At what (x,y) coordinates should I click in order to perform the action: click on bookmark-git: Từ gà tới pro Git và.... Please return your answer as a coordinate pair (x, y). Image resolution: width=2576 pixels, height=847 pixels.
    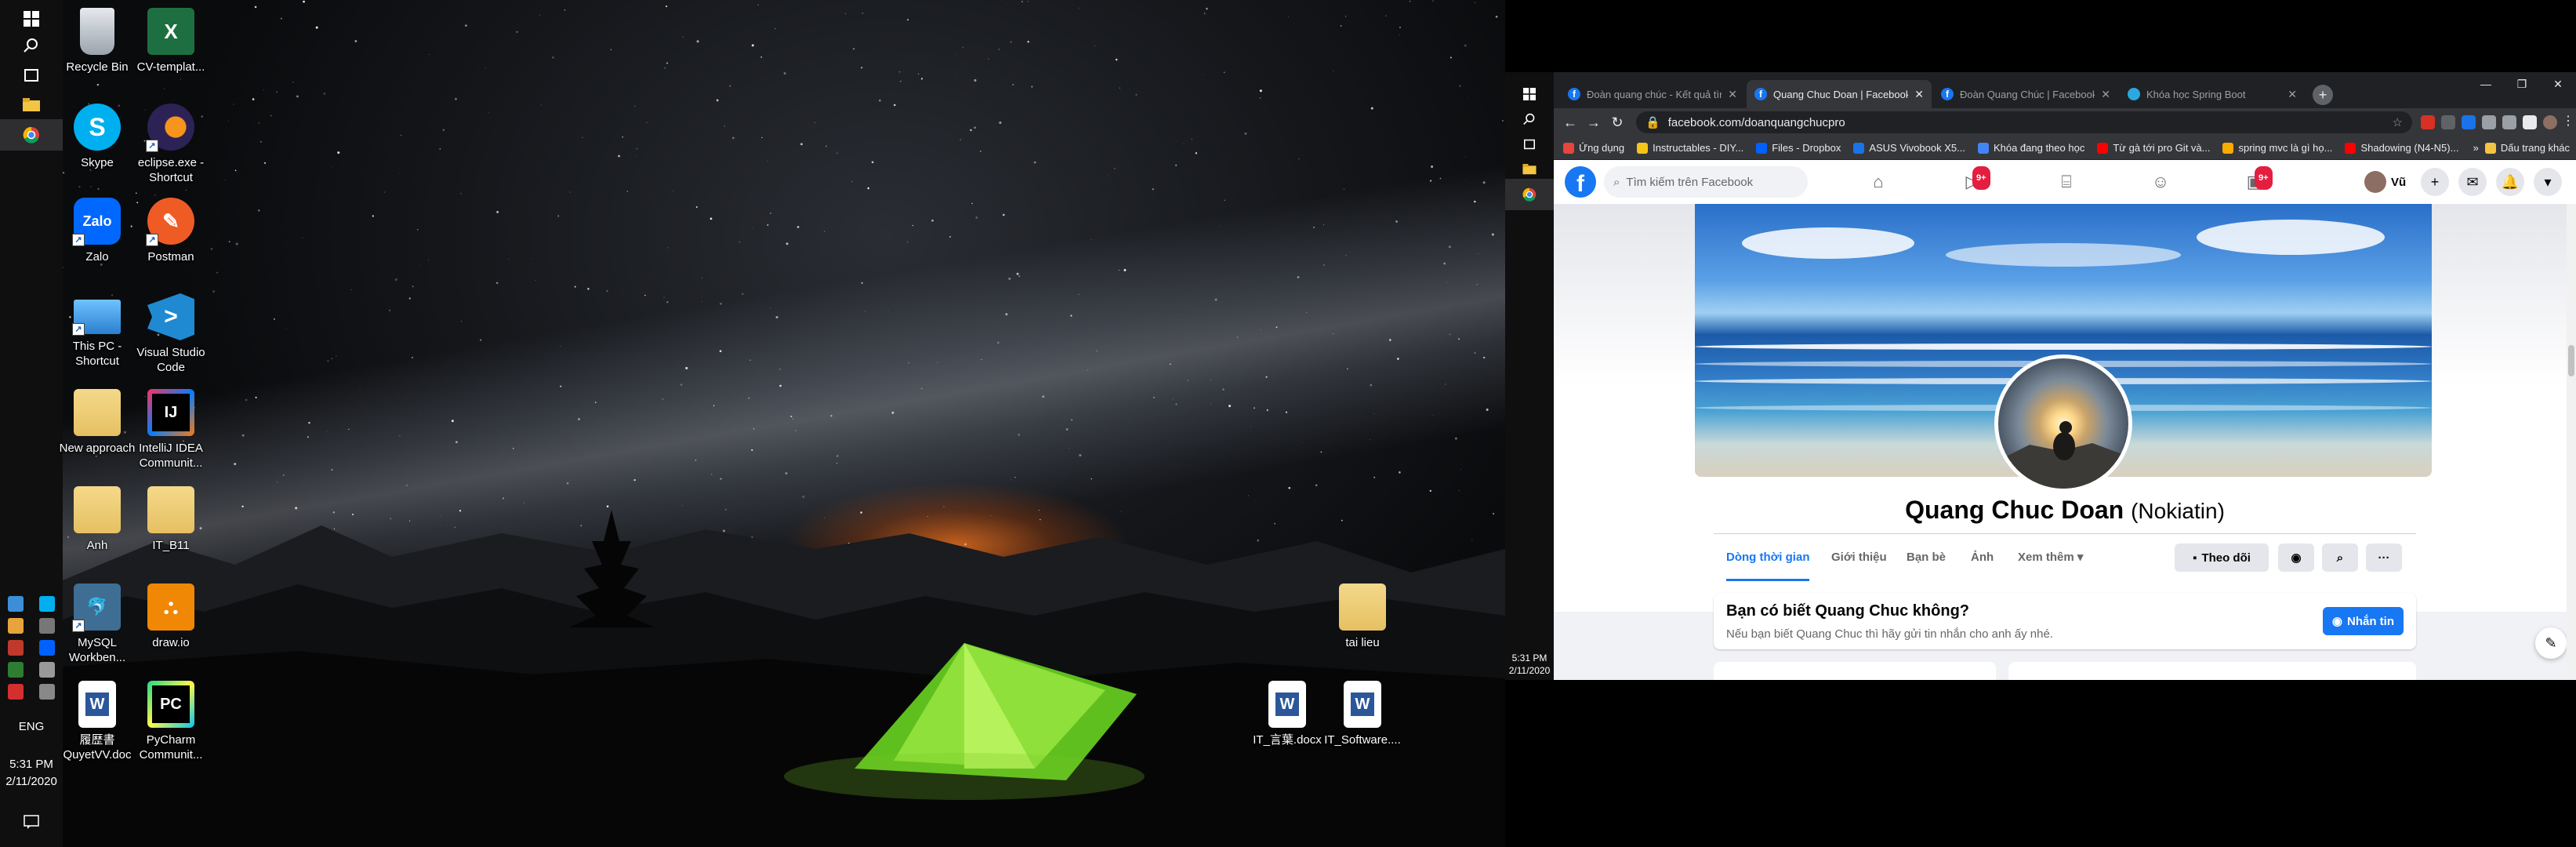
    Looking at the image, I should click on (2153, 148).